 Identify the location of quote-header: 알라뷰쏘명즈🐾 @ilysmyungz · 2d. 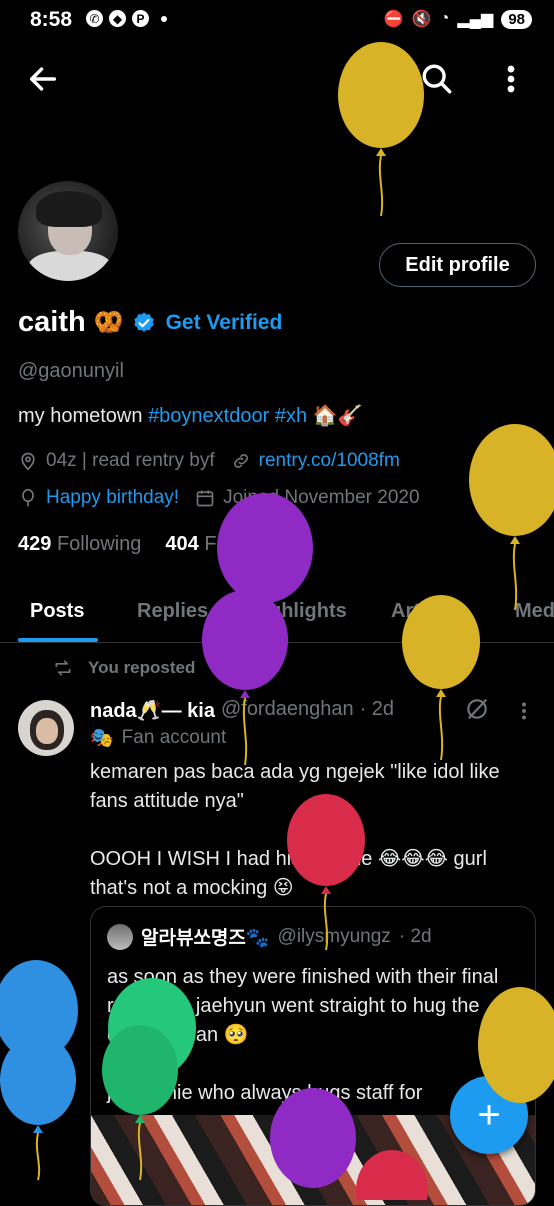
(269, 936).